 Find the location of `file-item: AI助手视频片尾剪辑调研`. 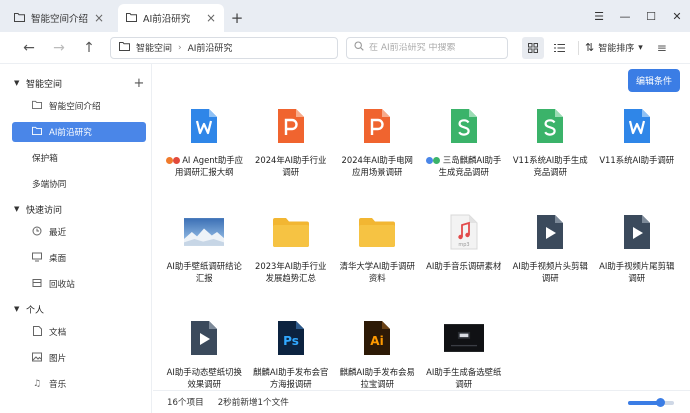

file-item: AI助手视频片尾剪辑调研 is located at coordinates (637, 259).